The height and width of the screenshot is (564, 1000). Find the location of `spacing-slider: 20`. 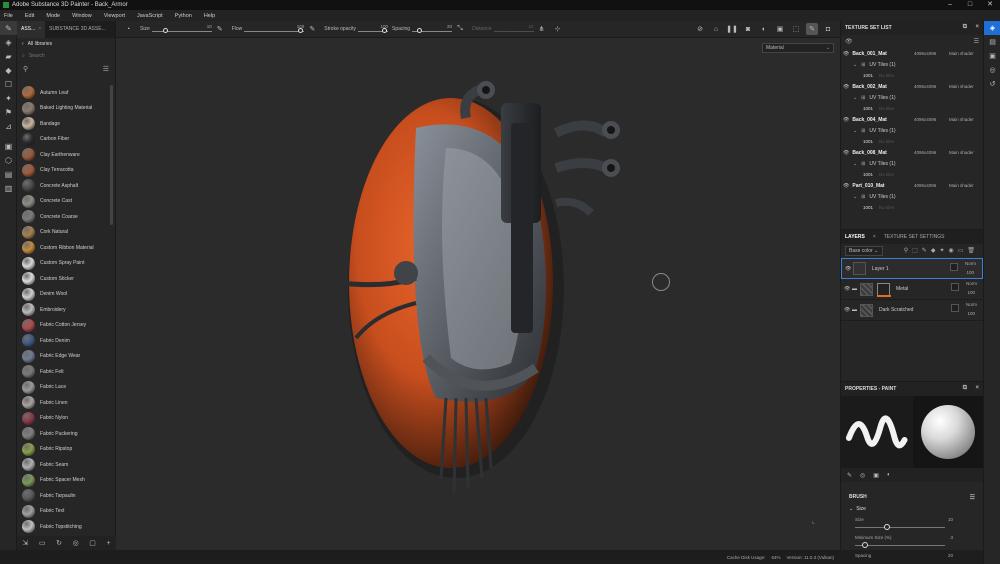

spacing-slider: 20 is located at coordinates (432, 29).